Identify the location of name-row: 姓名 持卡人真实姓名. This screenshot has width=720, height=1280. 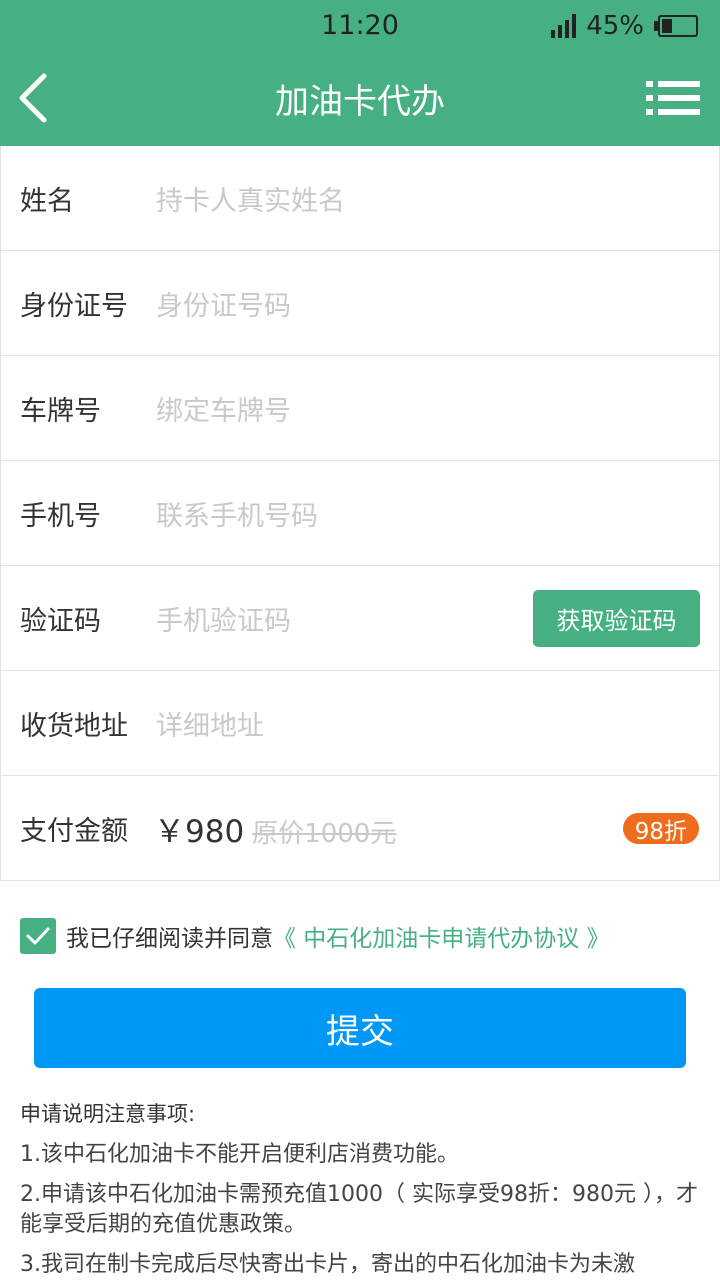
(360, 198).